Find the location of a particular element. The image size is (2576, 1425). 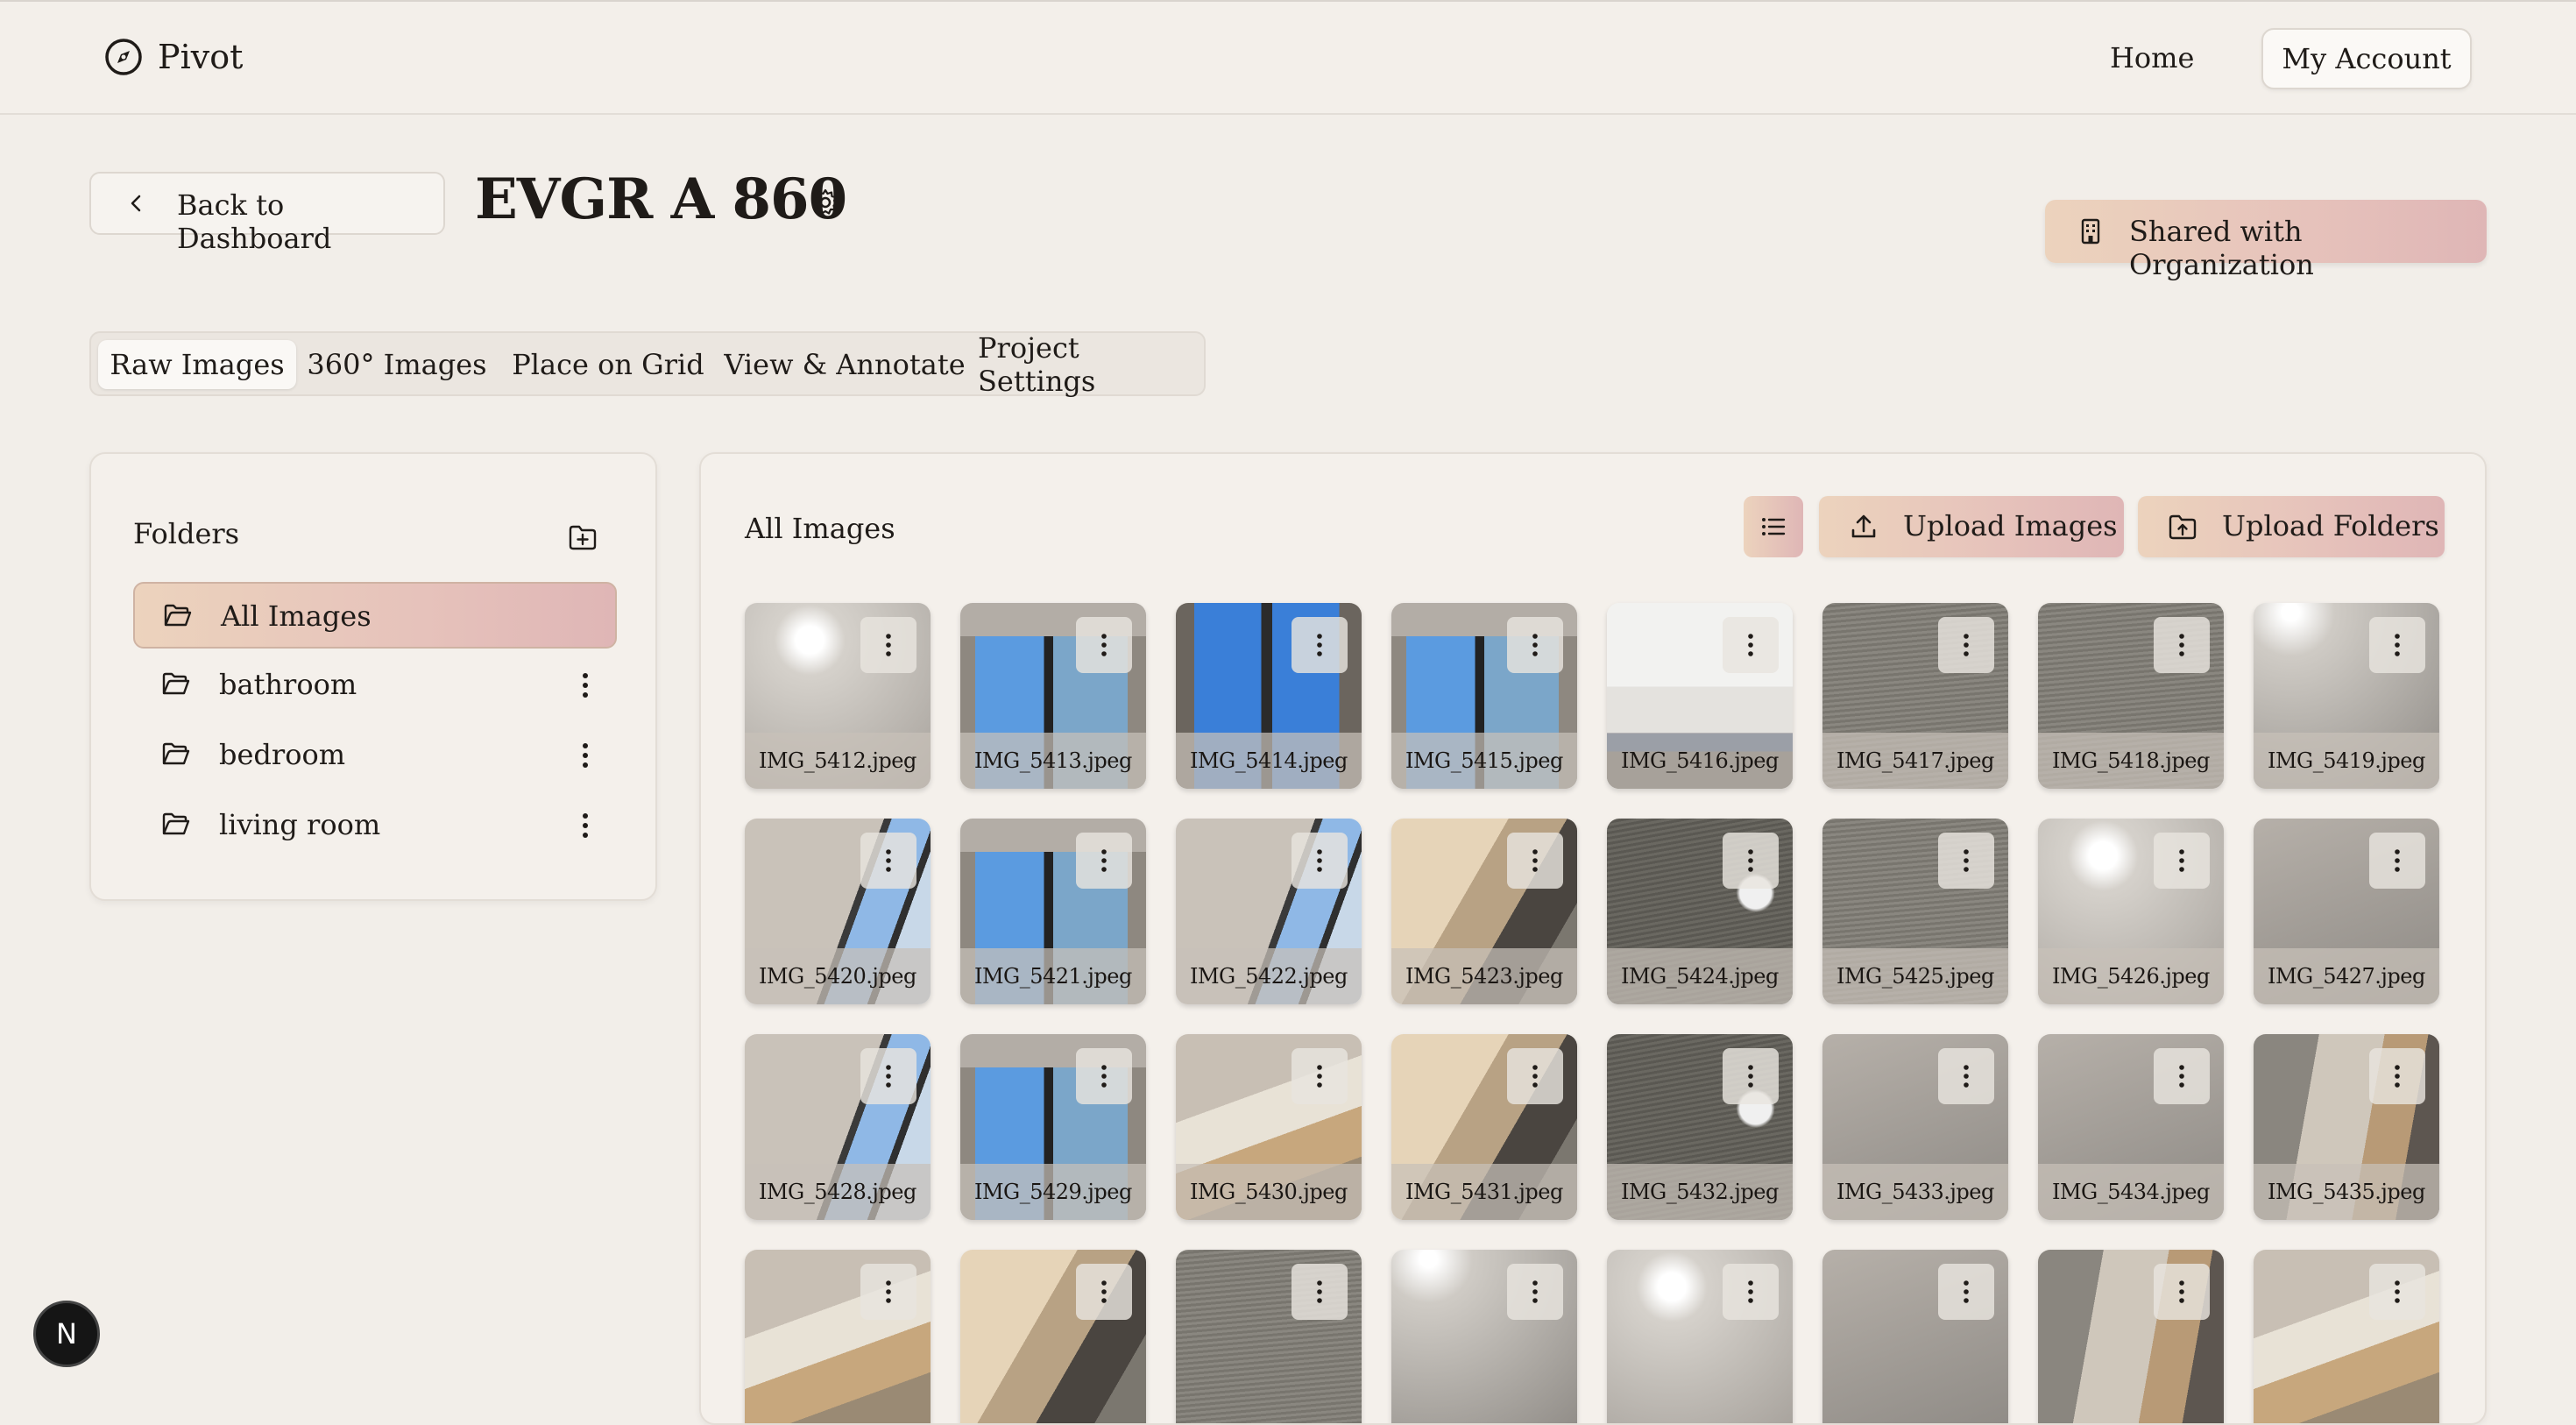

new-folder-icon is located at coordinates (583, 537).